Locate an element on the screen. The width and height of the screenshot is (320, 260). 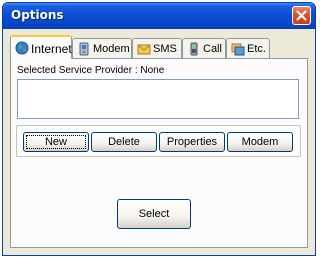
select-button: Select is located at coordinates (154, 214).